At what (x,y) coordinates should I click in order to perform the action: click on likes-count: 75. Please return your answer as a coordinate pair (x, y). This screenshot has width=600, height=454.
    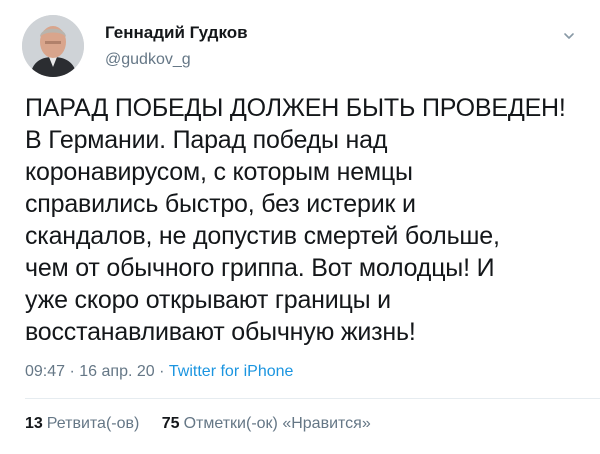
    Looking at the image, I should click on (170, 423).